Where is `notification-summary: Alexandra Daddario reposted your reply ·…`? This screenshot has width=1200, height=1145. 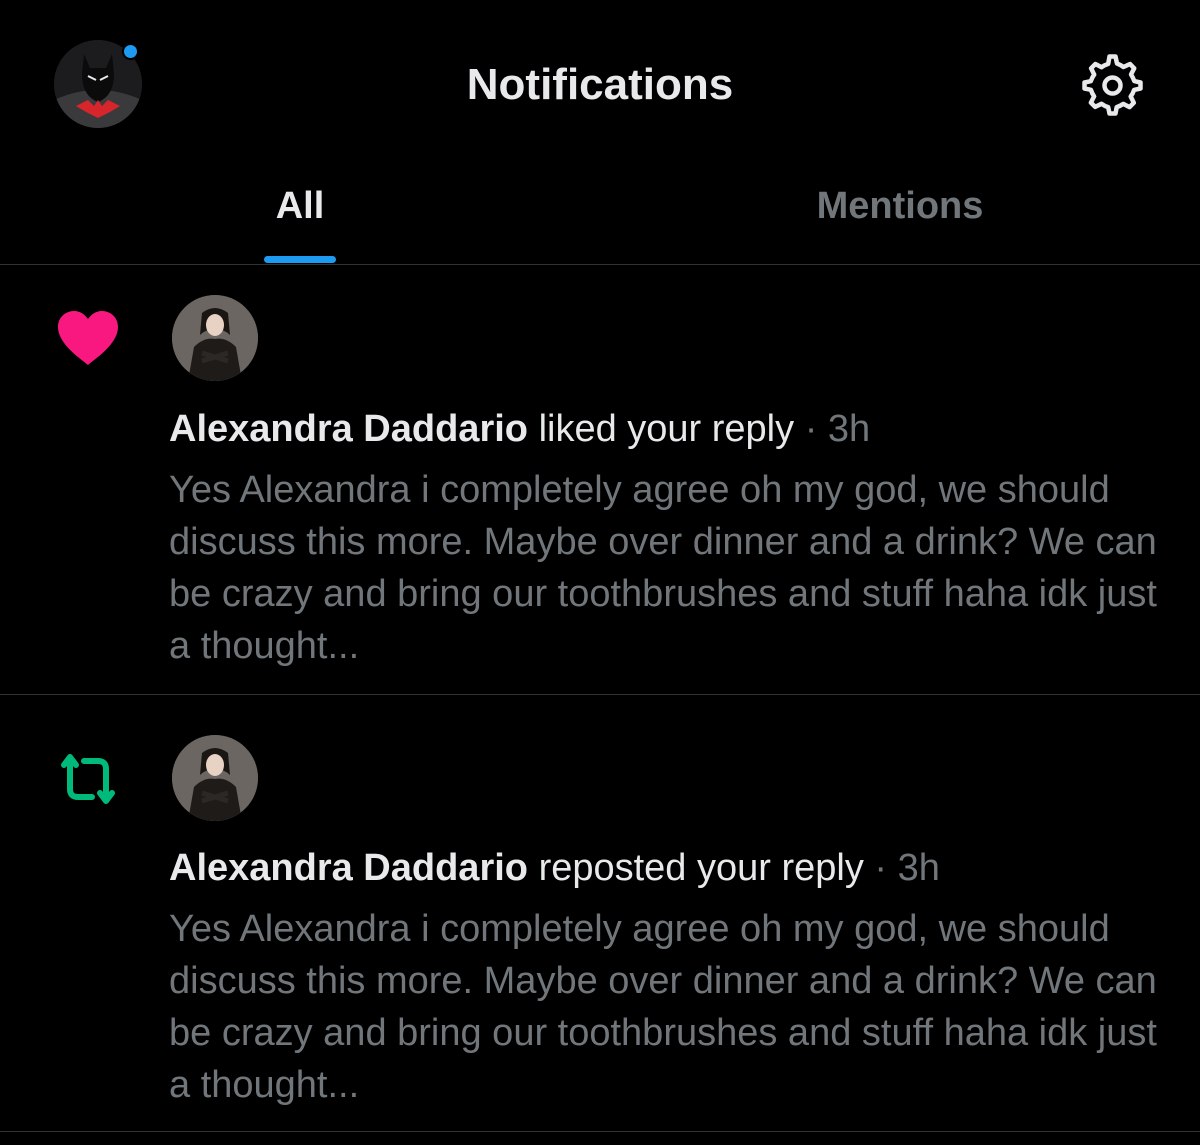
notification-summary: Alexandra Daddario reposted your reply ·… is located at coordinates (554, 868).